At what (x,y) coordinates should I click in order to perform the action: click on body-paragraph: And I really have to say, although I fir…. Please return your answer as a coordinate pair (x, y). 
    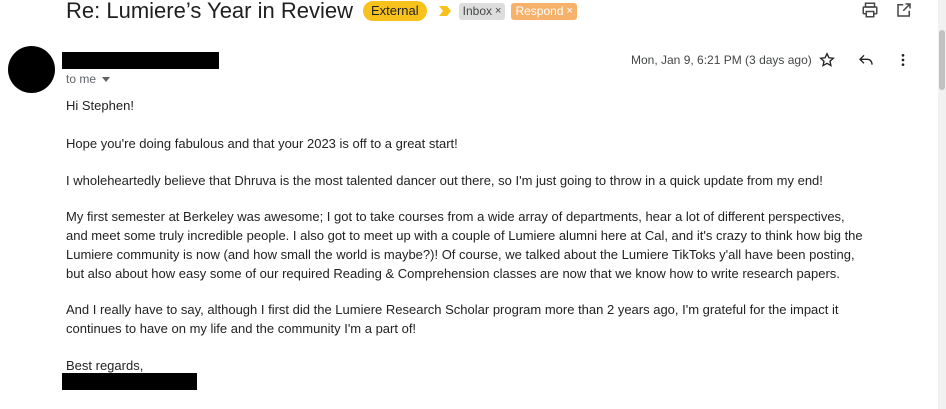
    Looking at the image, I should click on (452, 319).